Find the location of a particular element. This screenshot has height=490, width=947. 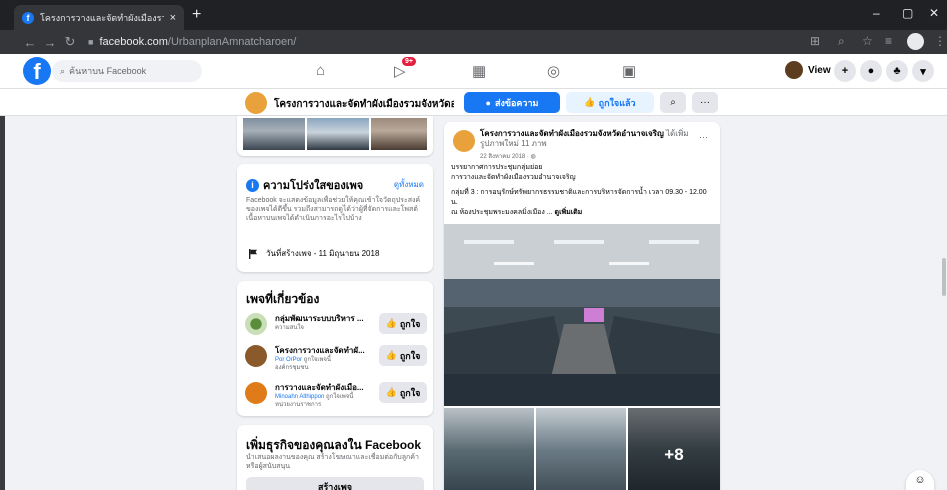

page-avatar is located at coordinates (256, 103).